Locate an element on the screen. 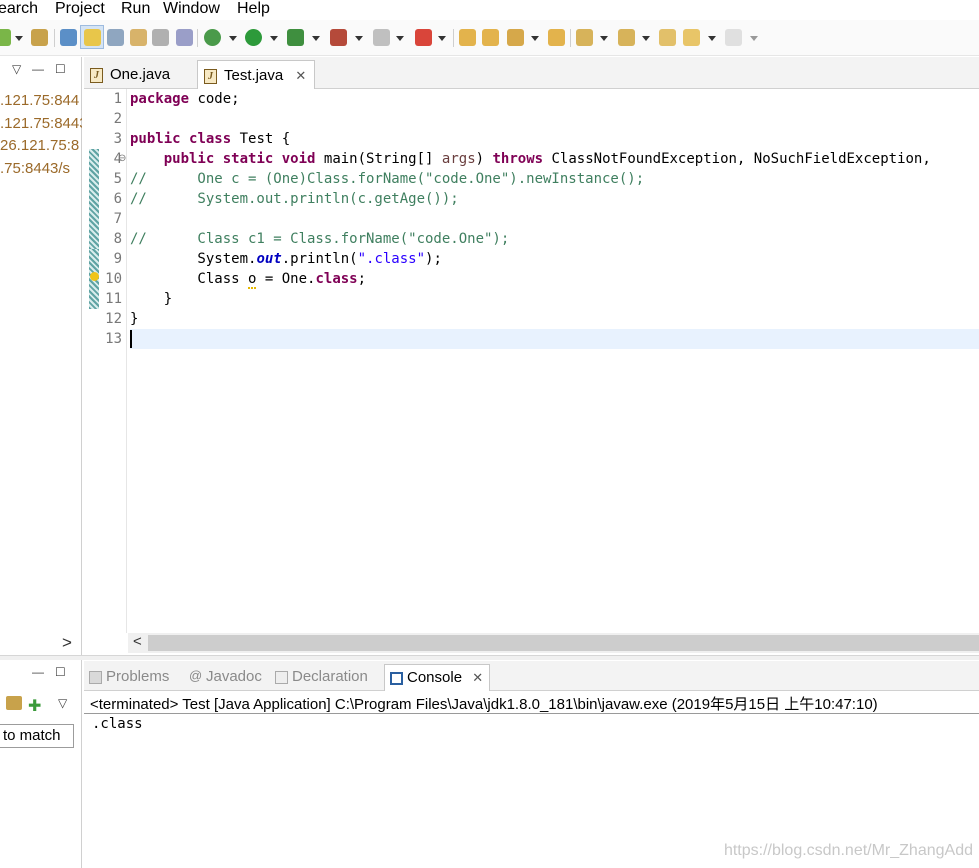  coverage-icon is located at coordinates (295, 37).